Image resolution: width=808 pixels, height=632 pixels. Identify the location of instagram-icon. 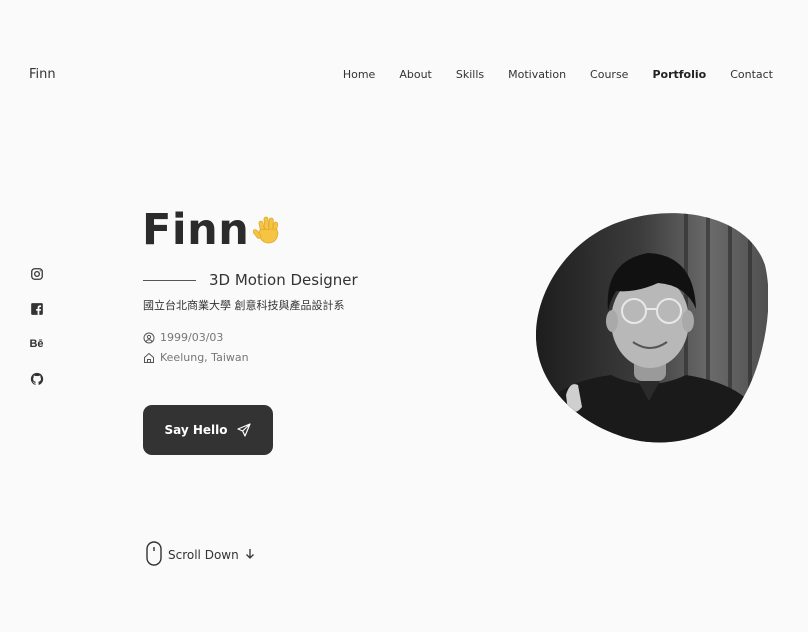
(36, 273).